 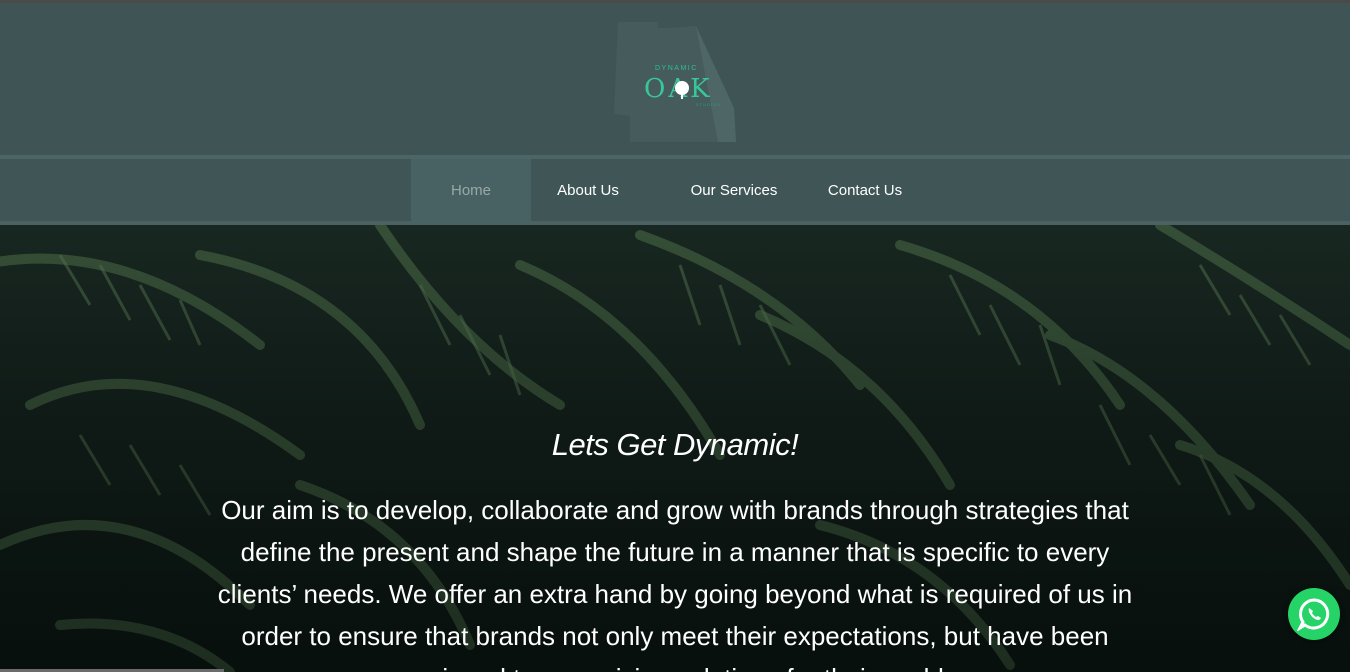 What do you see at coordinates (682, 90) in the screenshot?
I see `oak-tree-logo-icon` at bounding box center [682, 90].